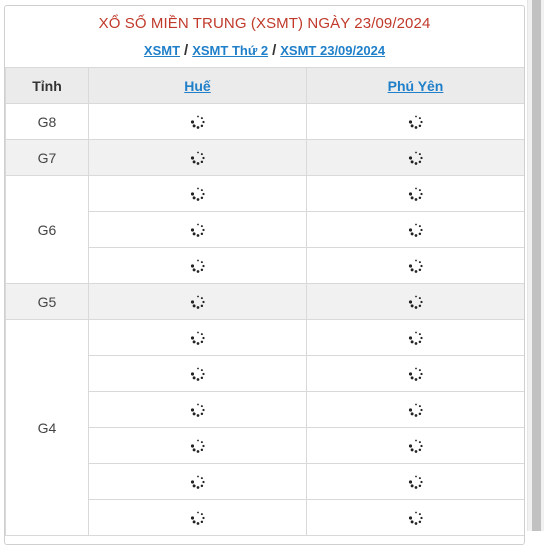 The image size is (544, 545). Describe the element at coordinates (230, 50) in the screenshot. I see `breadcrumb-link-xsmt-thu-2: XSMT Thứ 2` at that location.